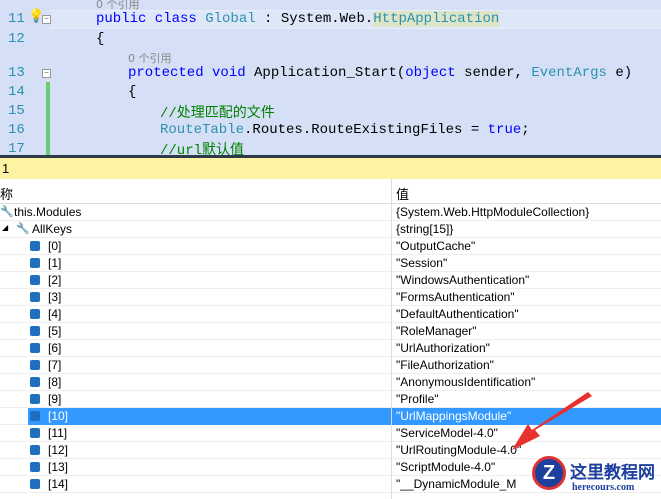  I want to click on red-arrow-annotation, so click(552, 421).